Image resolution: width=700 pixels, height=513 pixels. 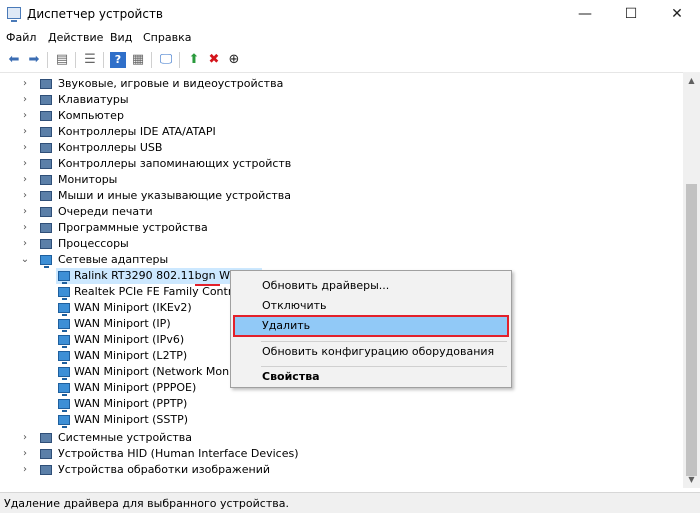 I want to click on mouse-icon, so click(x=46, y=196).